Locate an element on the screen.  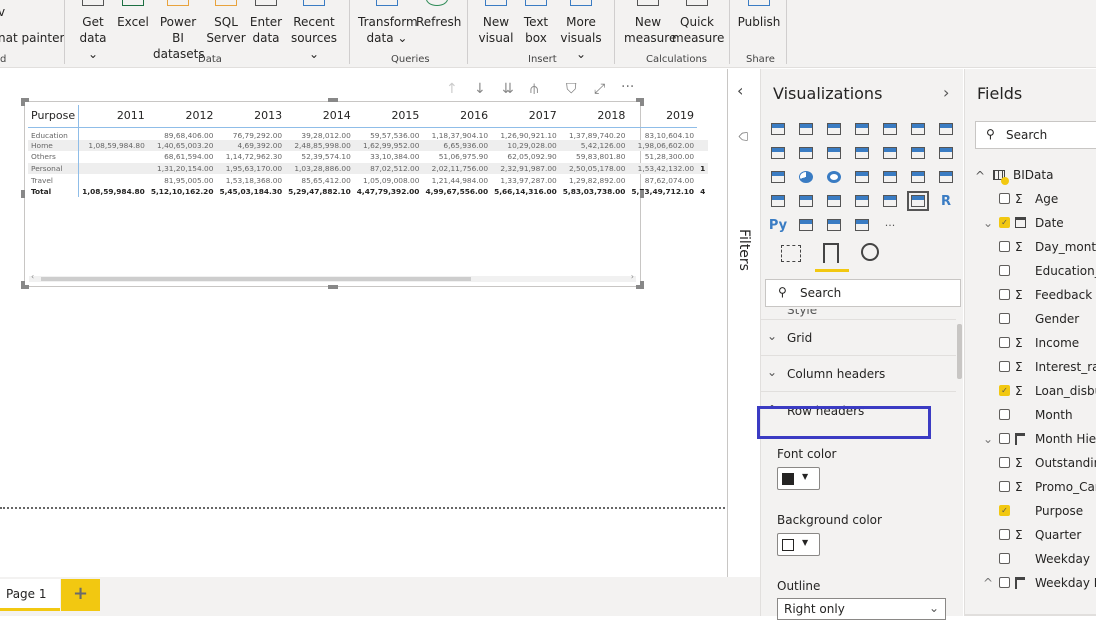
row-header: Others is located at coordinates (54, 157).